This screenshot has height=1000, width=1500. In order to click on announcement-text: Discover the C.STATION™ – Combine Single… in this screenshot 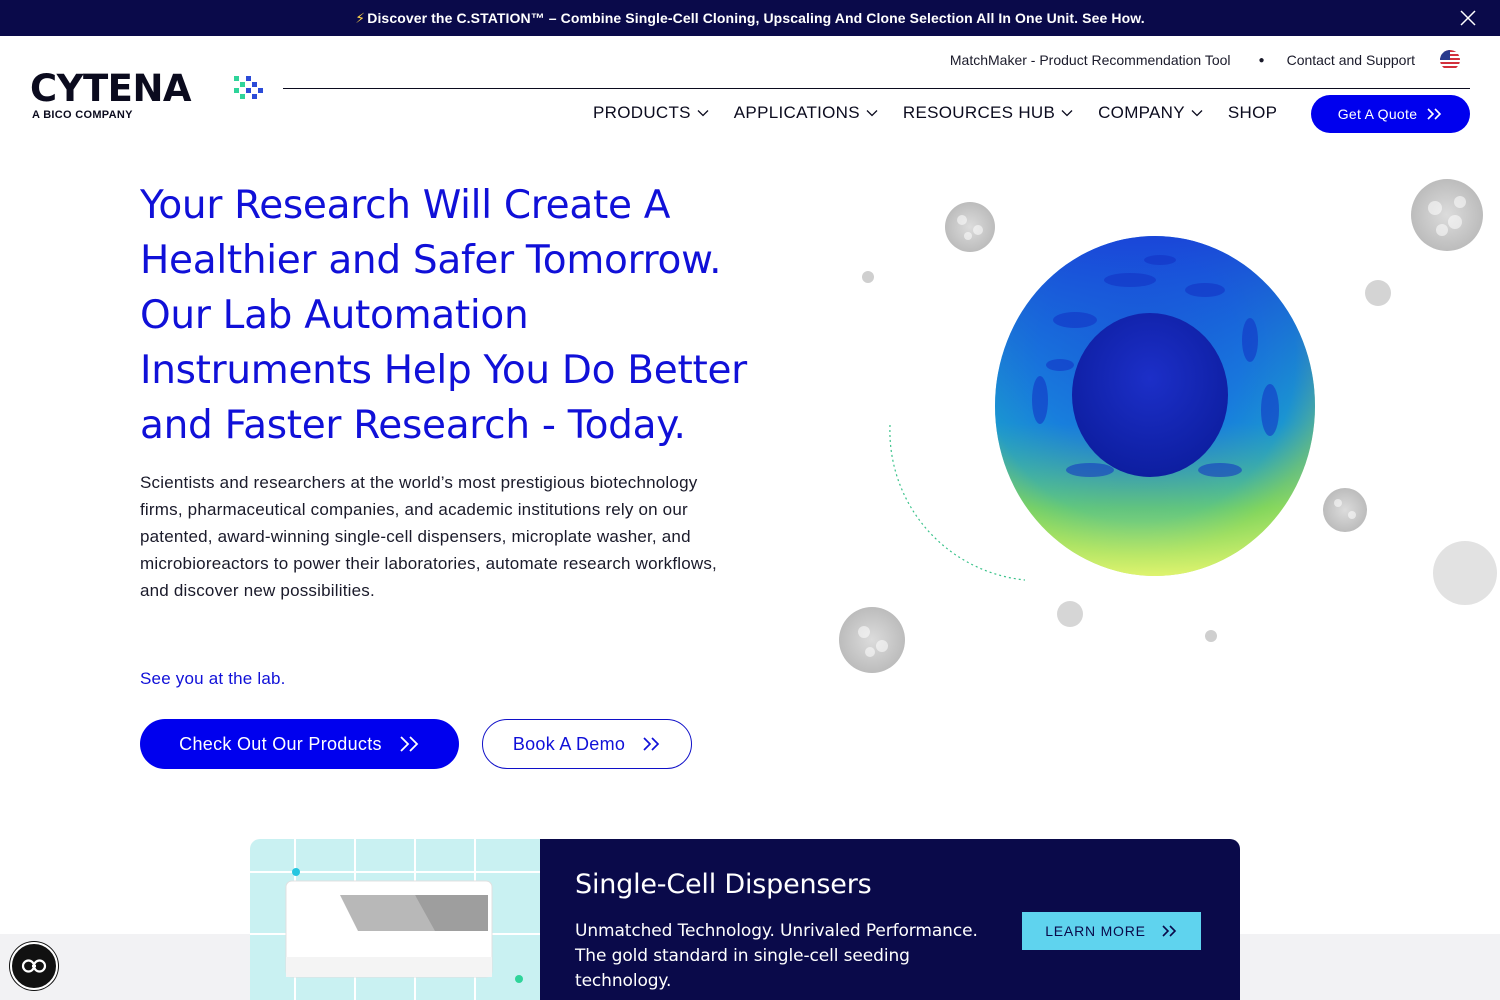, I will do `click(755, 18)`.